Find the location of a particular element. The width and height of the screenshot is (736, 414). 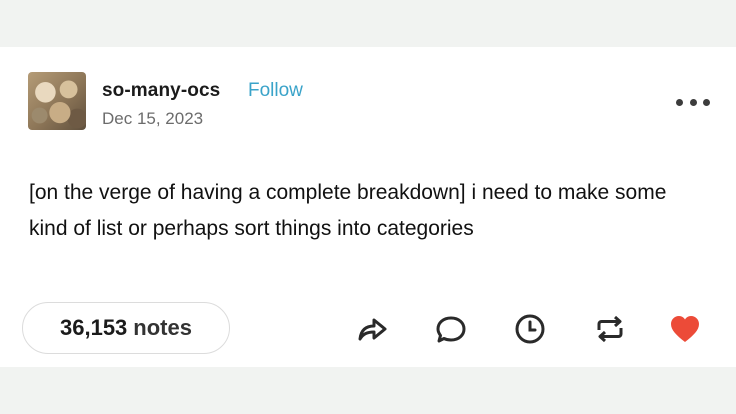

notes-button: 36,153 notes is located at coordinates (126, 328).